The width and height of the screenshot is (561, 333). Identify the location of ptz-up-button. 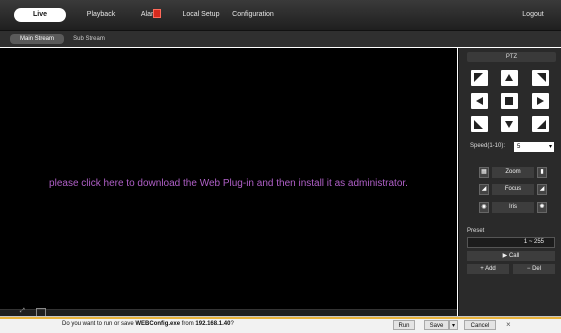
(509, 78).